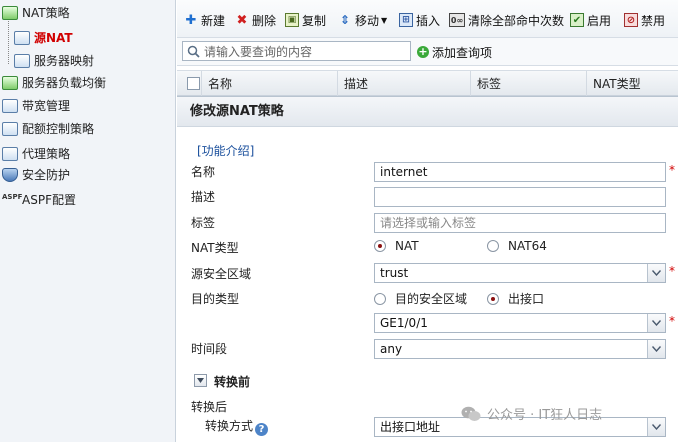  I want to click on nat-type-radio-nat: NAT, so click(396, 246).